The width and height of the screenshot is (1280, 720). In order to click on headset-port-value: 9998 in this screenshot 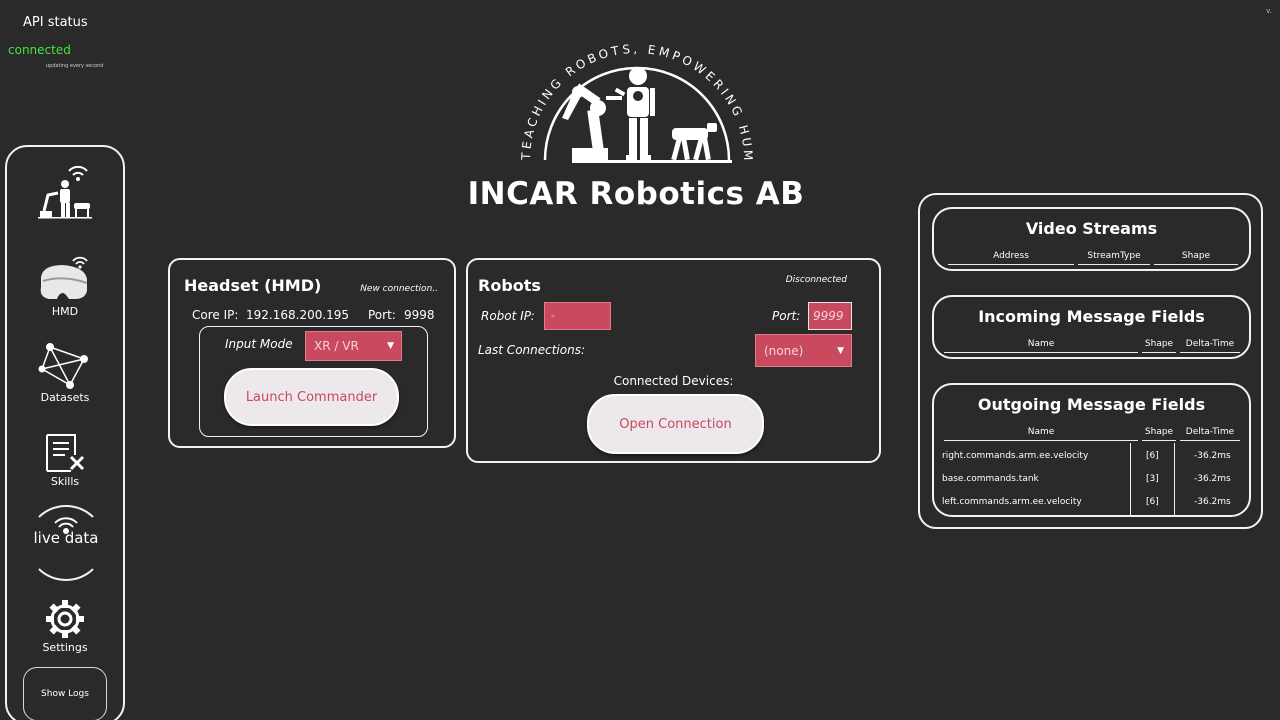, I will do `click(419, 315)`.